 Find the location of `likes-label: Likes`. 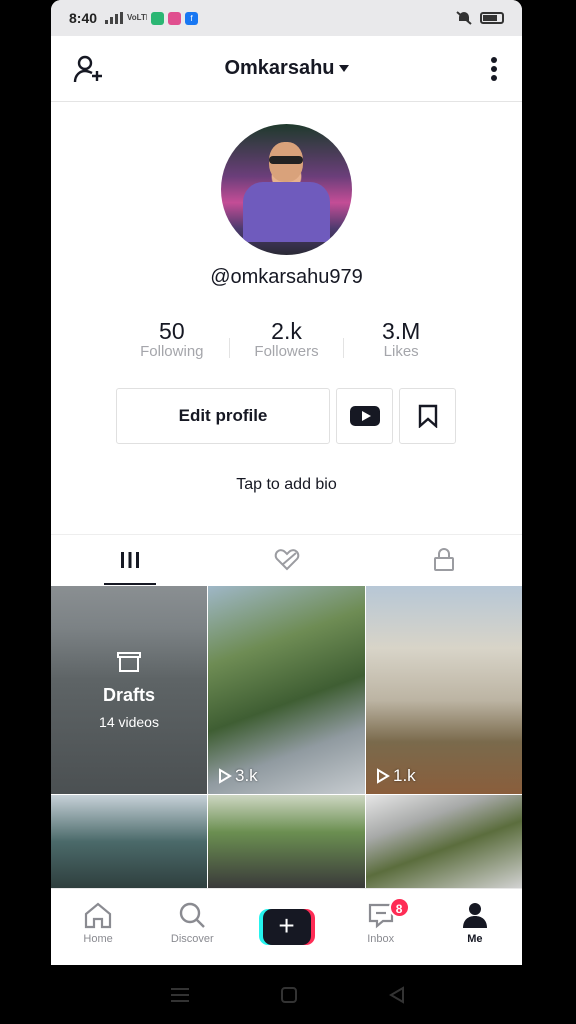

likes-label: Likes is located at coordinates (401, 351).